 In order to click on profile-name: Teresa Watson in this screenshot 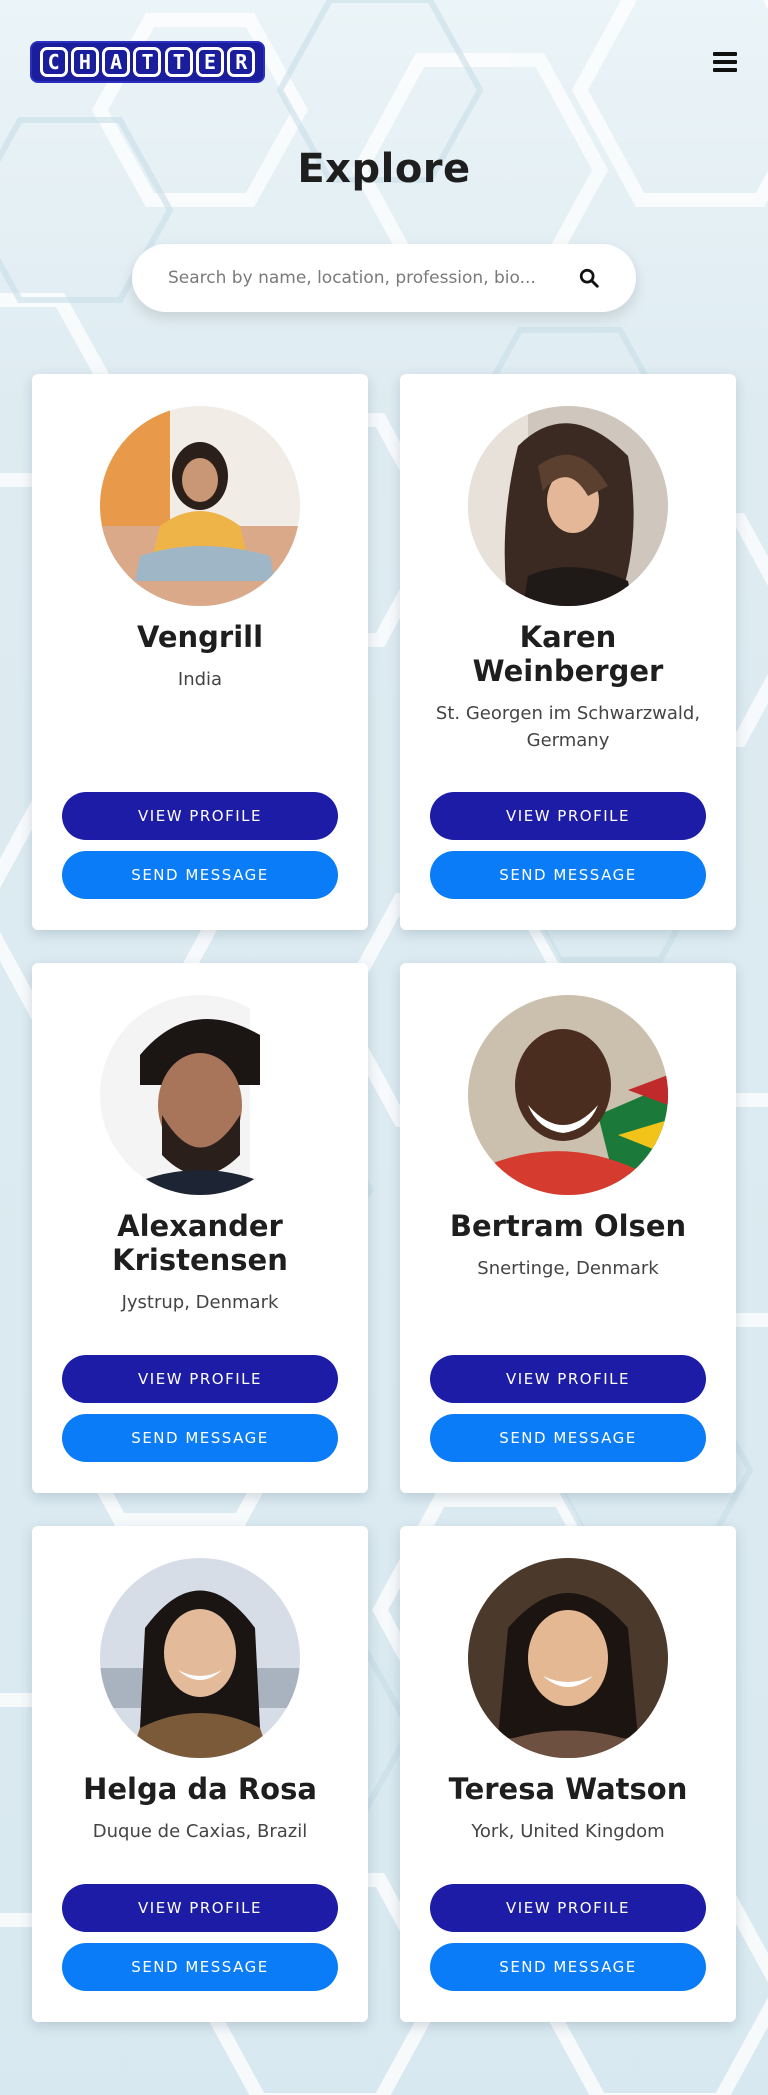, I will do `click(568, 1789)`.